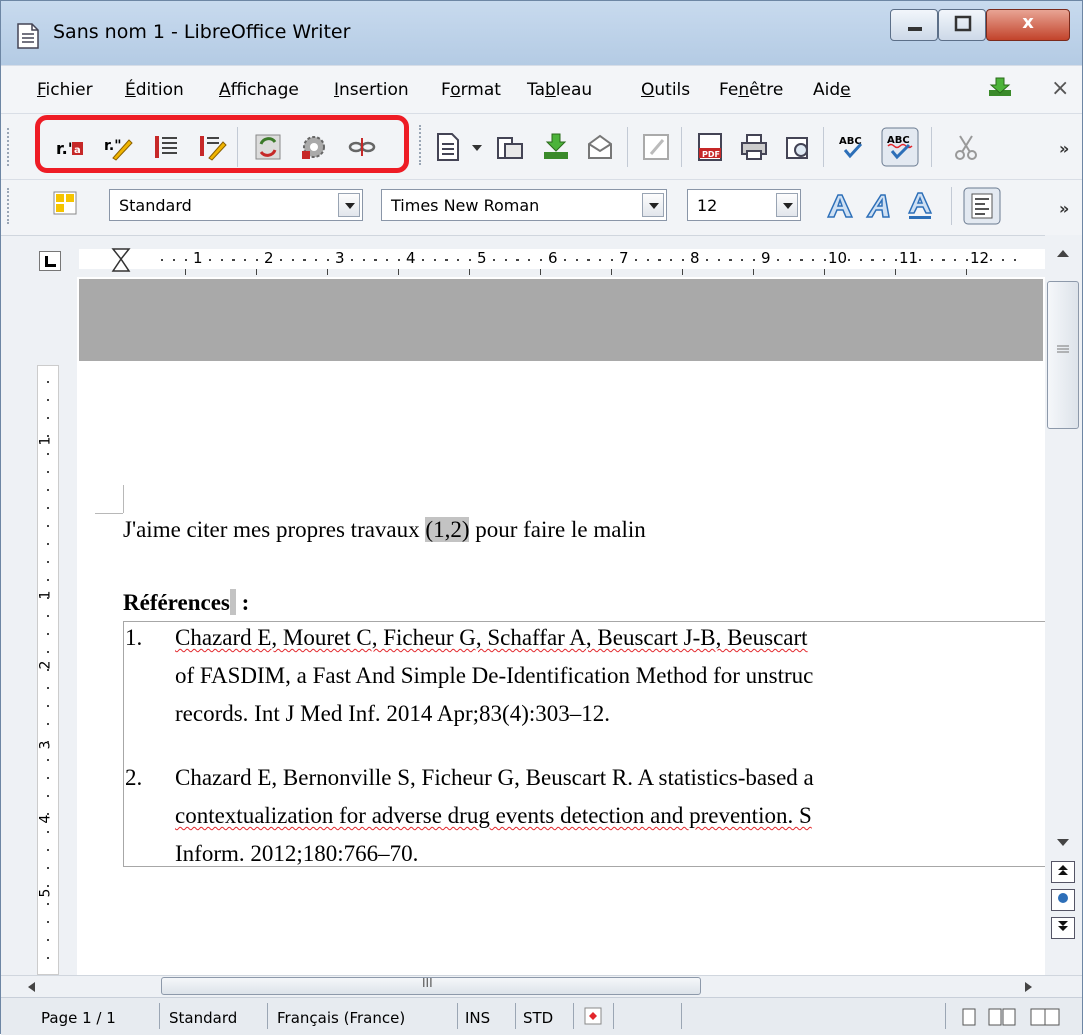 The image size is (1083, 1035). What do you see at coordinates (559, 90) in the screenshot?
I see `menu-tableau: Tableau` at bounding box center [559, 90].